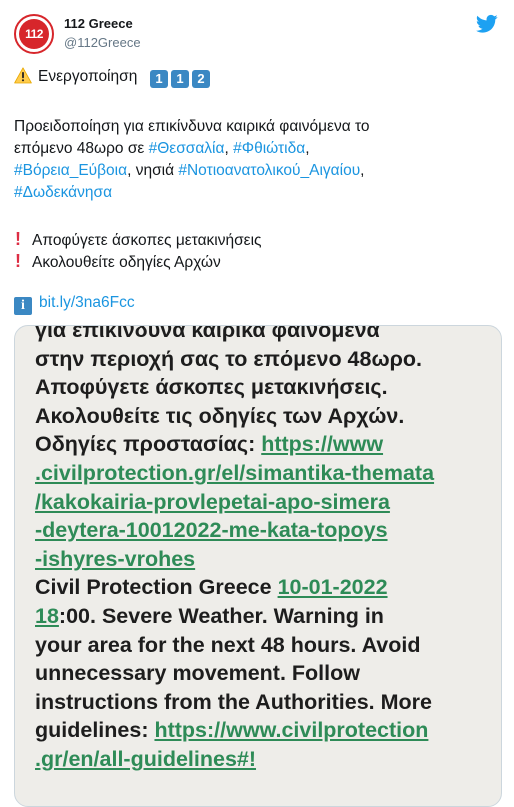  What do you see at coordinates (211, 530) in the screenshot?
I see `sms-link-line: -deytera-10012022-me-kata-topoys` at bounding box center [211, 530].